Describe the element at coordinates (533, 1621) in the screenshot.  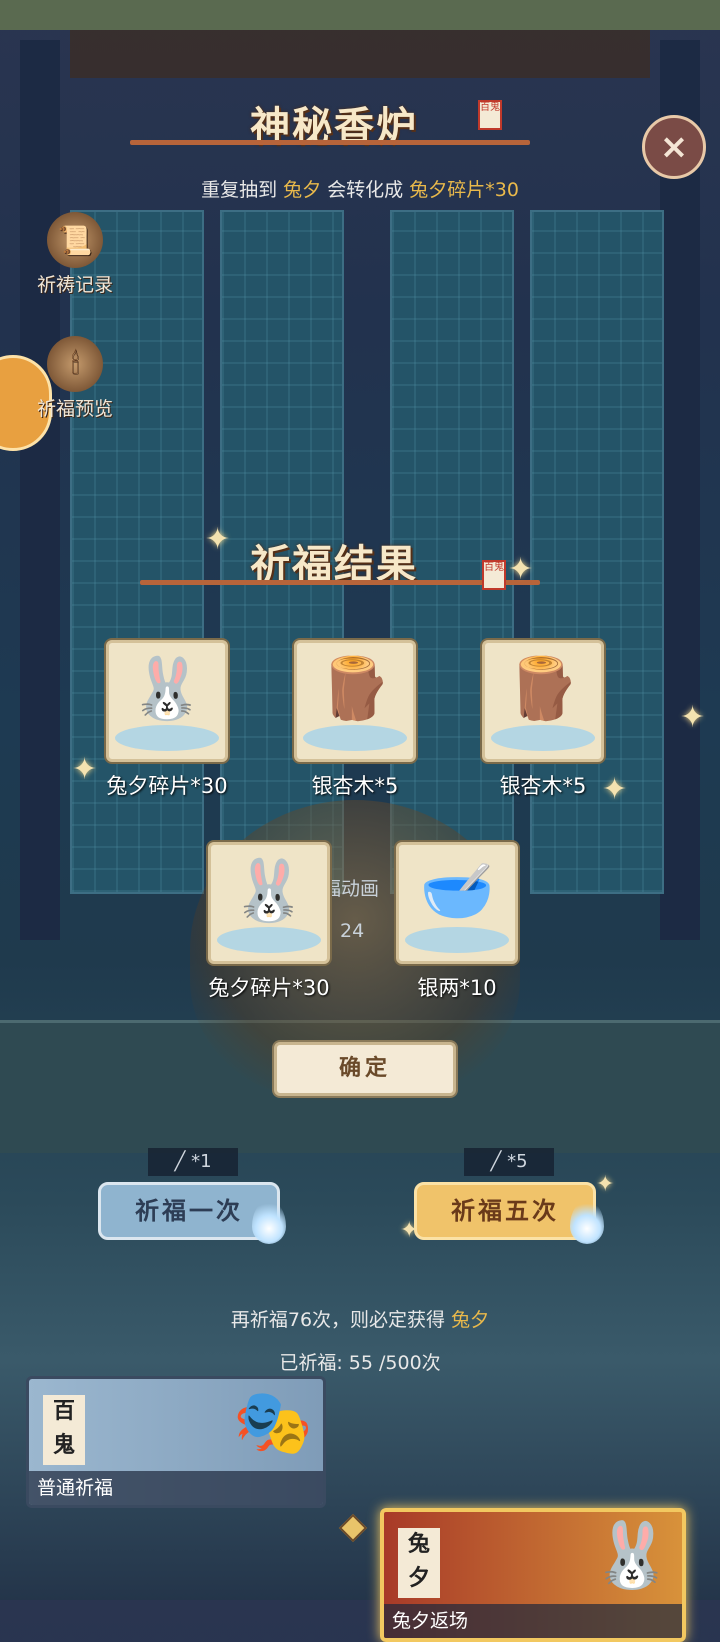
I see `banner-label: 兔夕返场` at that location.